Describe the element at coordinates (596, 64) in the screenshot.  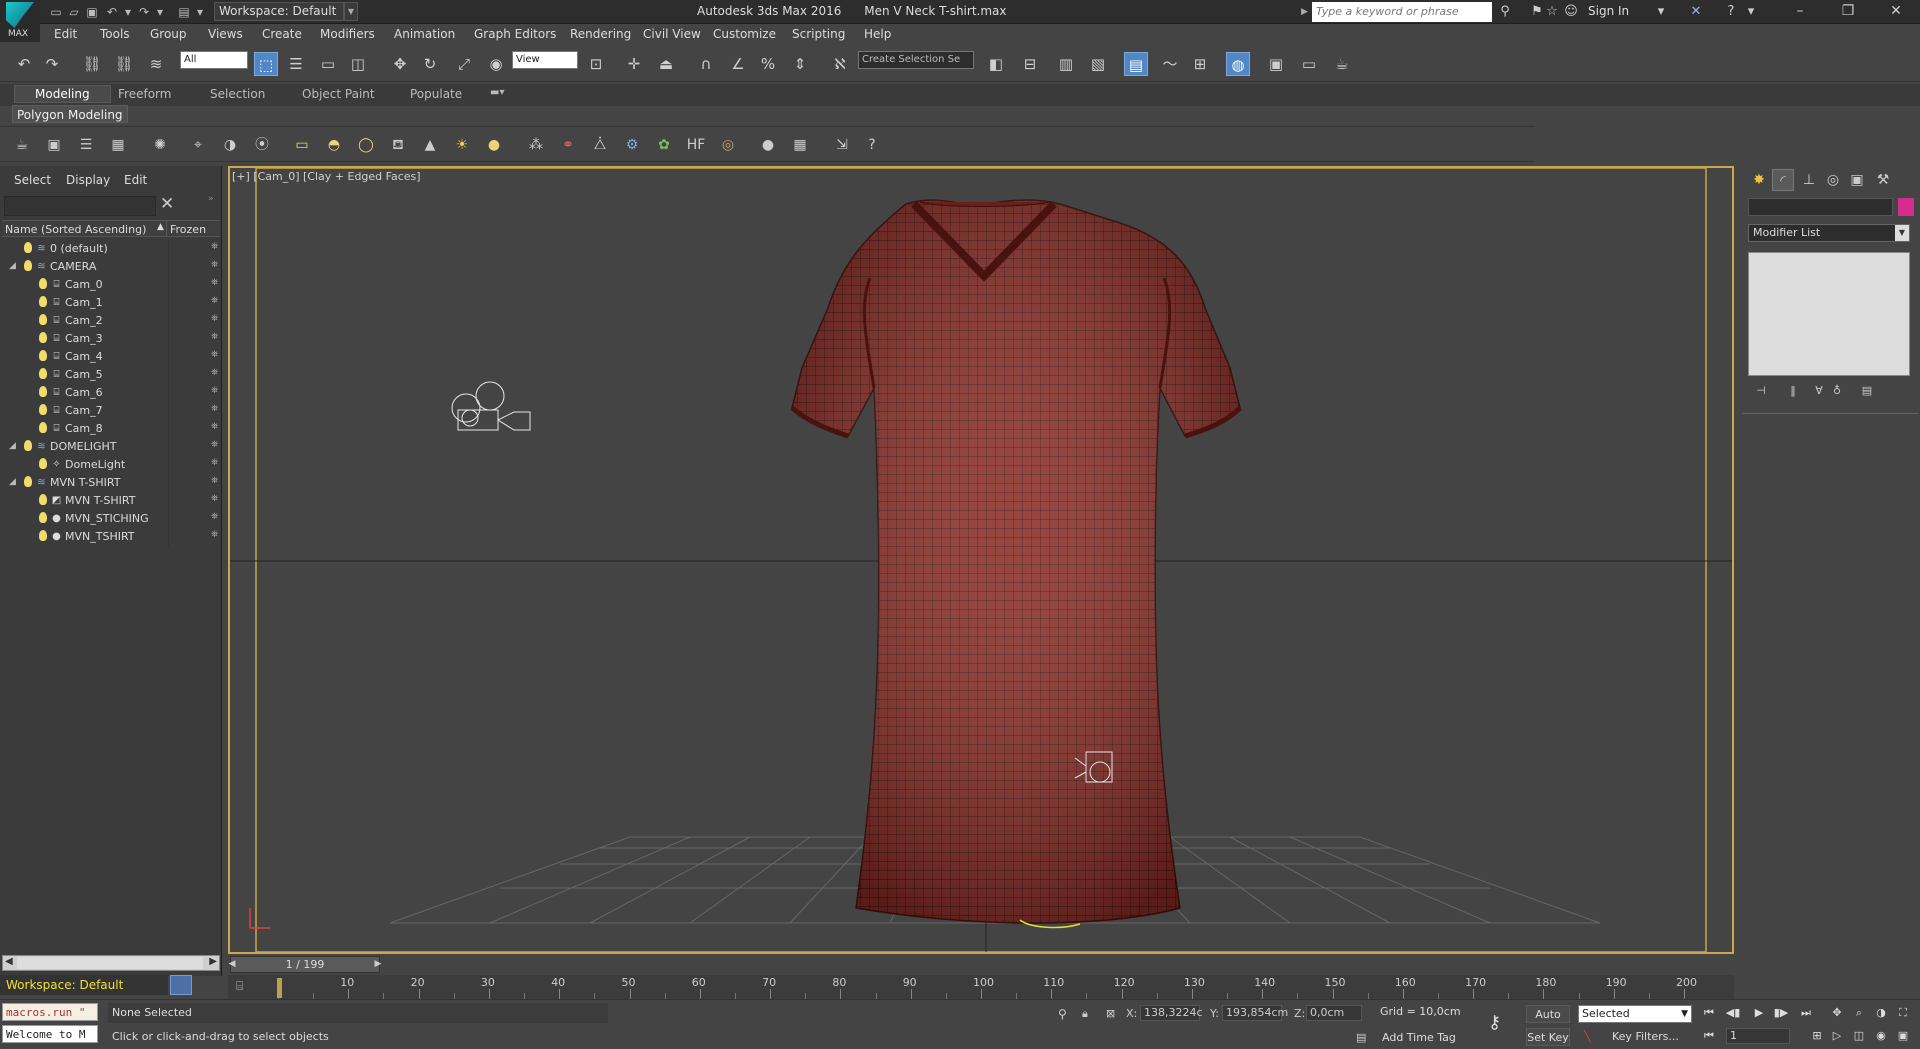
I see `pivot-center-icon: ⊡` at that location.